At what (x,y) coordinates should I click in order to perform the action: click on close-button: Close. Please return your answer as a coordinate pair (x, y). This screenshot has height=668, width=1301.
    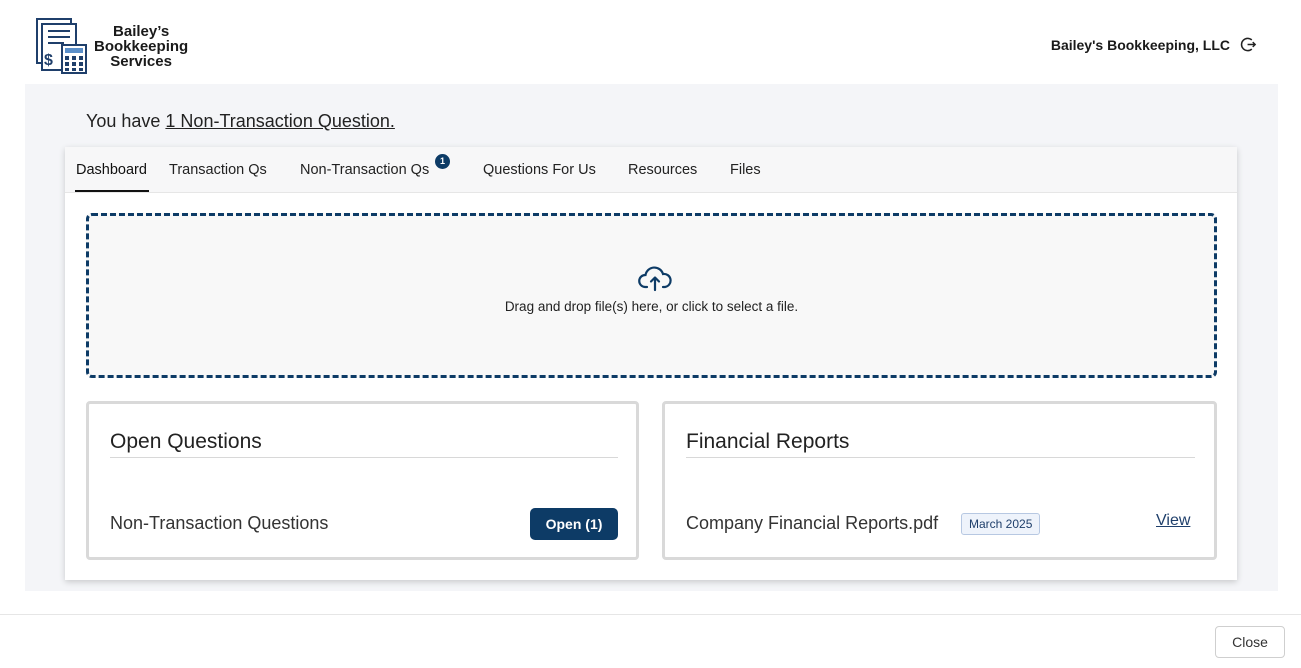
    Looking at the image, I should click on (1250, 642).